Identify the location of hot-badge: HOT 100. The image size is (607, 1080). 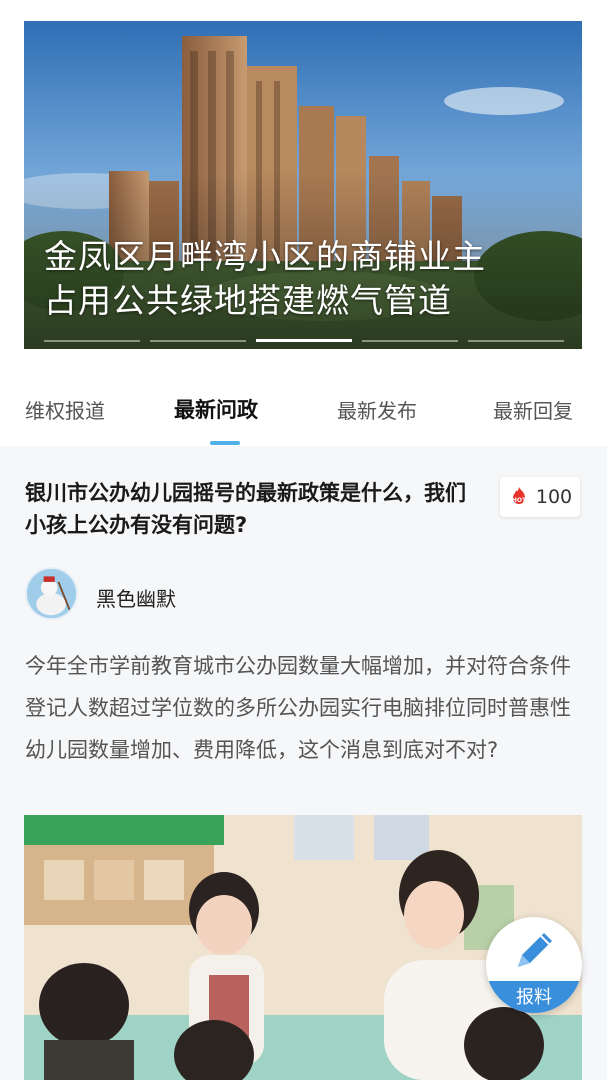
(540, 497).